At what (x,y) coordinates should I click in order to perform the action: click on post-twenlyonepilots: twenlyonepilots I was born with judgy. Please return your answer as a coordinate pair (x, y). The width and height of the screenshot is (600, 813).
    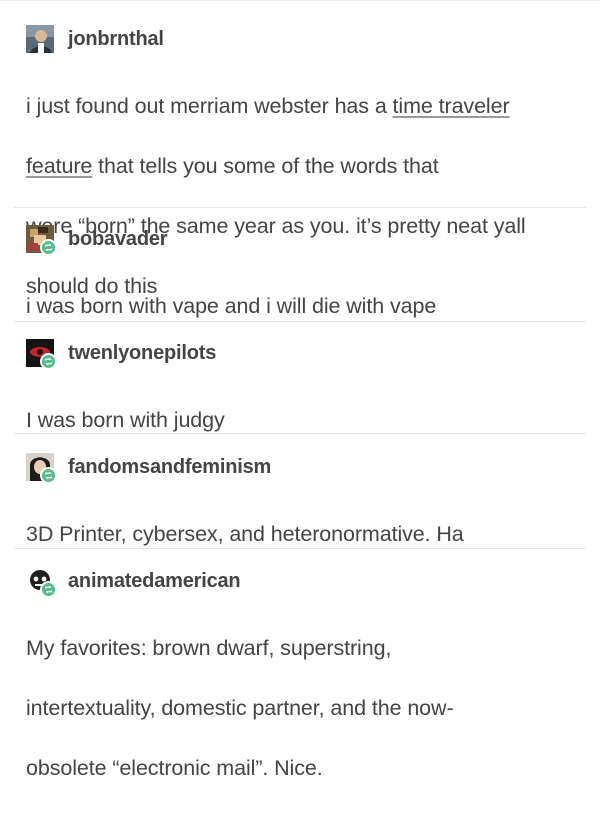
    Looking at the image, I should click on (300, 386).